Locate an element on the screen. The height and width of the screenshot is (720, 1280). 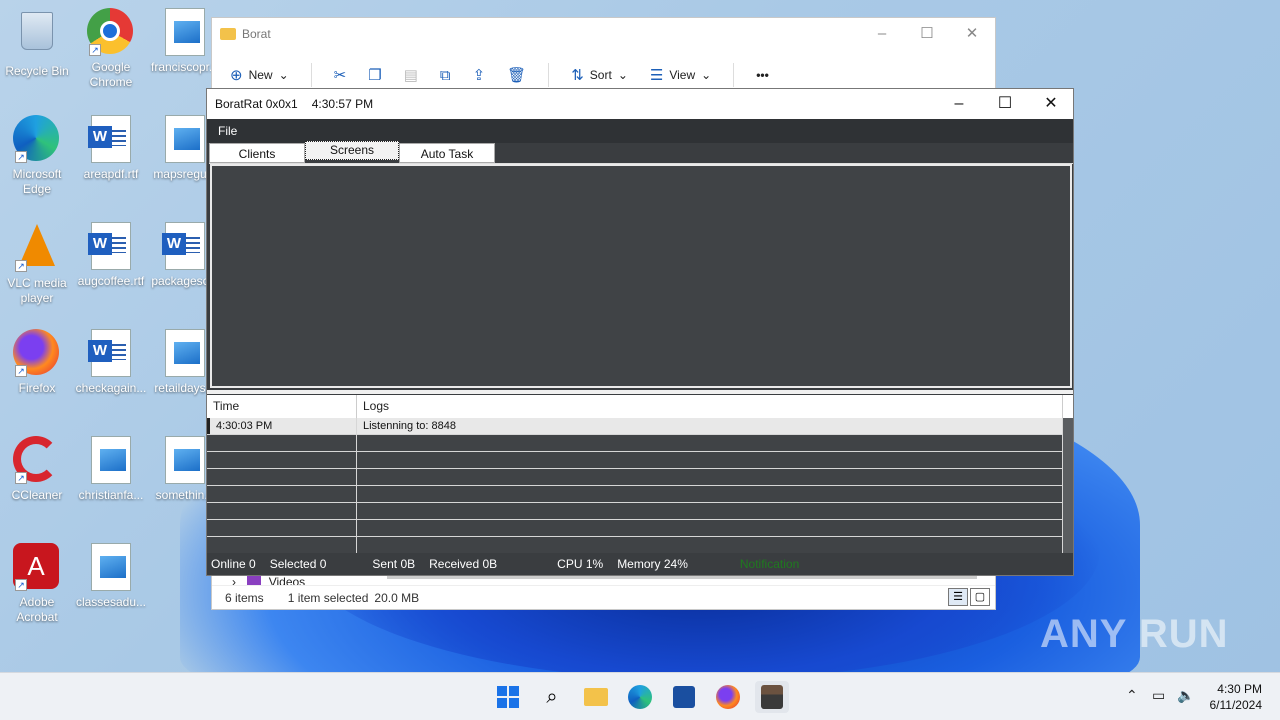
scissors-icon: ✂ is located at coordinates (340, 75).